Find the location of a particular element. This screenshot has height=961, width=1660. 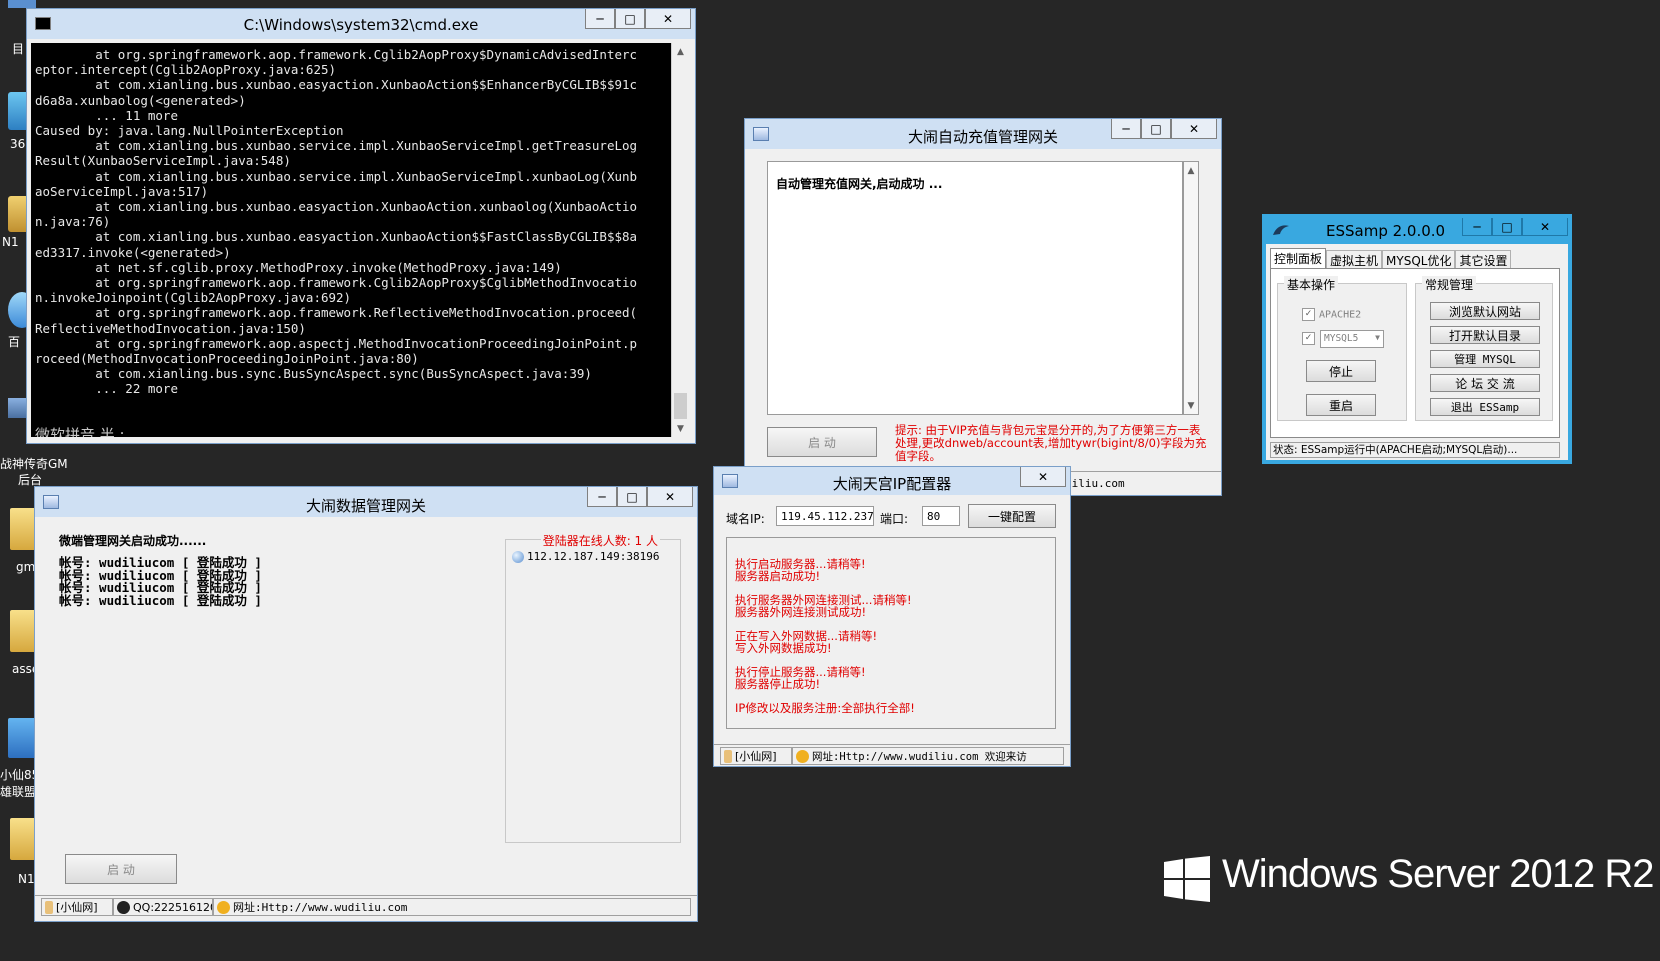

gateway-start-button: 启 动 is located at coordinates (121, 869).